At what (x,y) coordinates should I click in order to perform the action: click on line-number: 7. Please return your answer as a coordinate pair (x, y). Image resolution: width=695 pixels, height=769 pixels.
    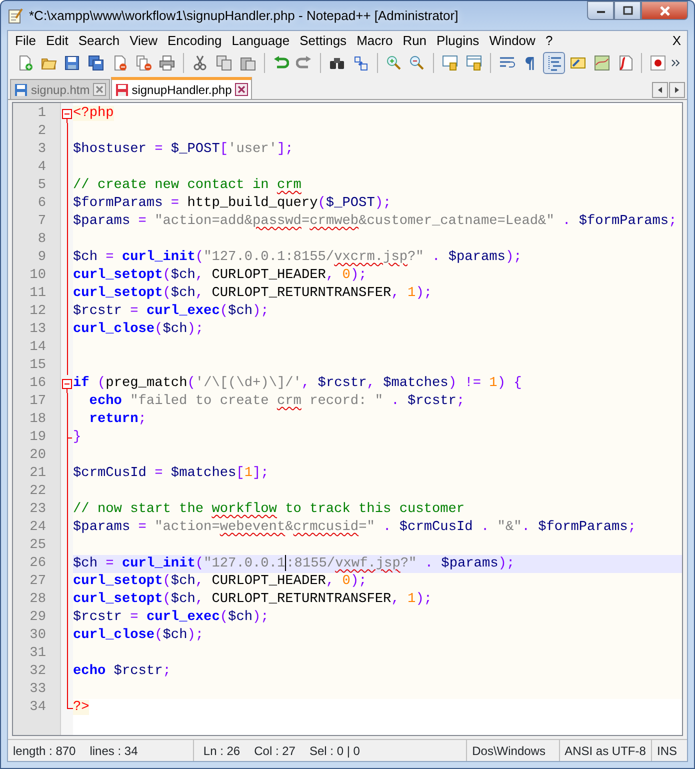
    Looking at the image, I should click on (42, 221).